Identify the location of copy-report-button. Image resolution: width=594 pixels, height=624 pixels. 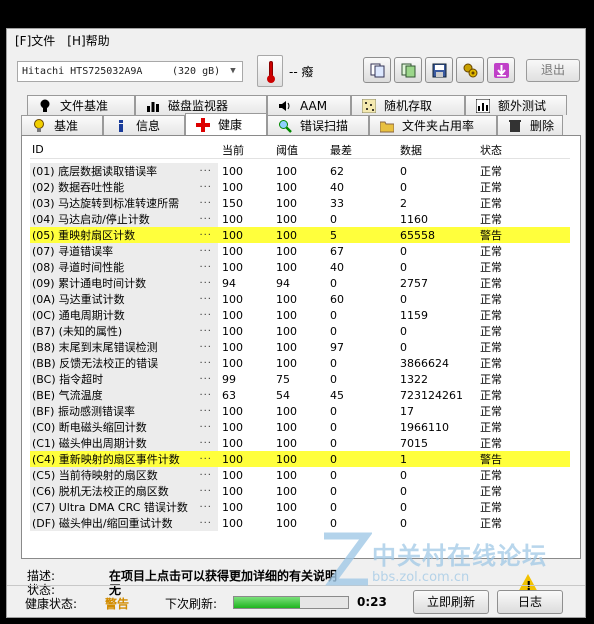
(377, 70).